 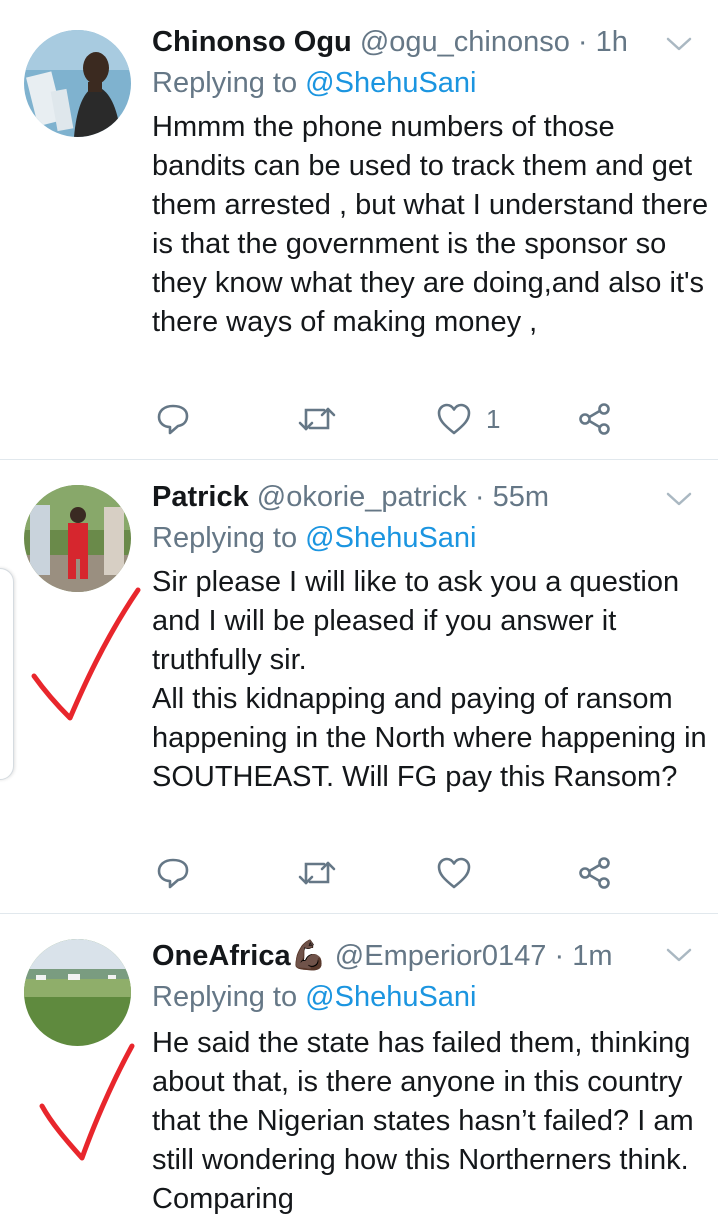 What do you see at coordinates (521, 497) in the screenshot?
I see `timestamp: 55m` at bounding box center [521, 497].